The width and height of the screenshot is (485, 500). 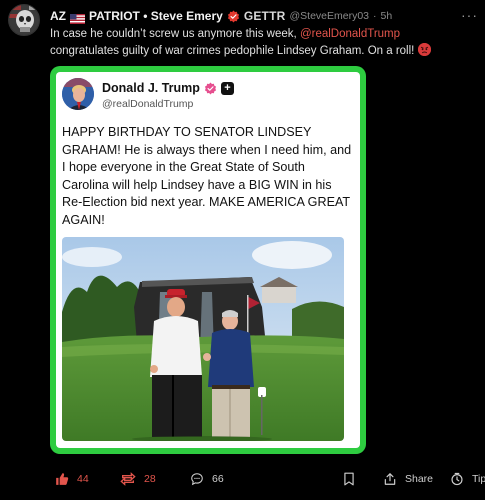 I want to click on share-button: Share, so click(x=408, y=479).